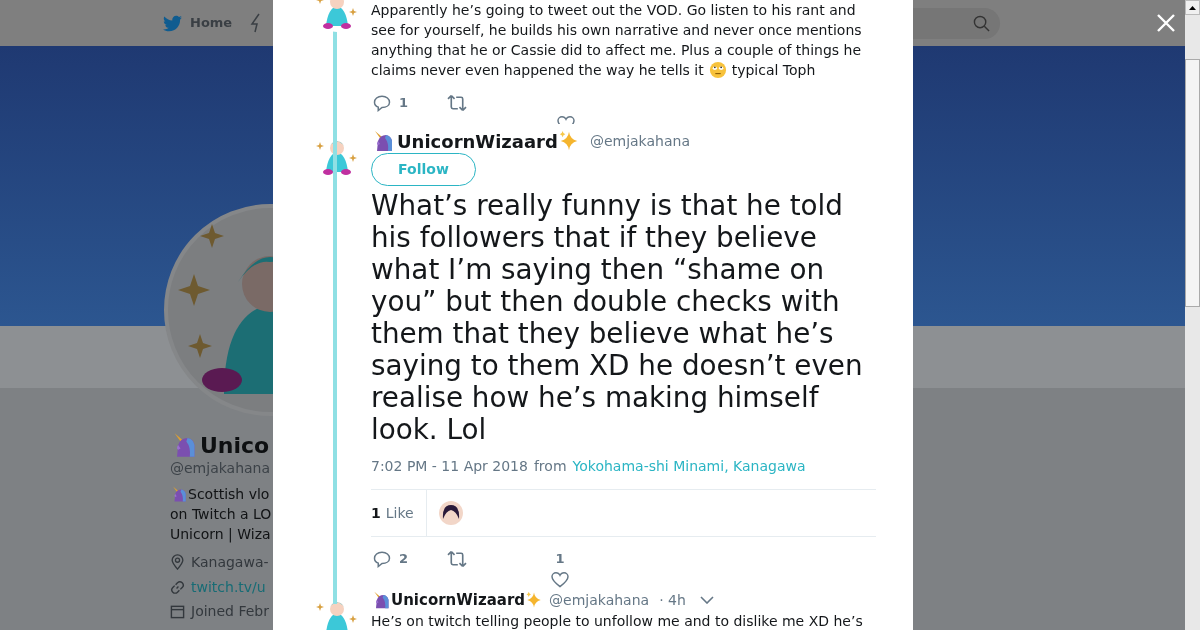 The width and height of the screenshot is (1200, 630). Describe the element at coordinates (230, 611) in the screenshot. I see `profile-joined-date: Joined Febr` at that location.